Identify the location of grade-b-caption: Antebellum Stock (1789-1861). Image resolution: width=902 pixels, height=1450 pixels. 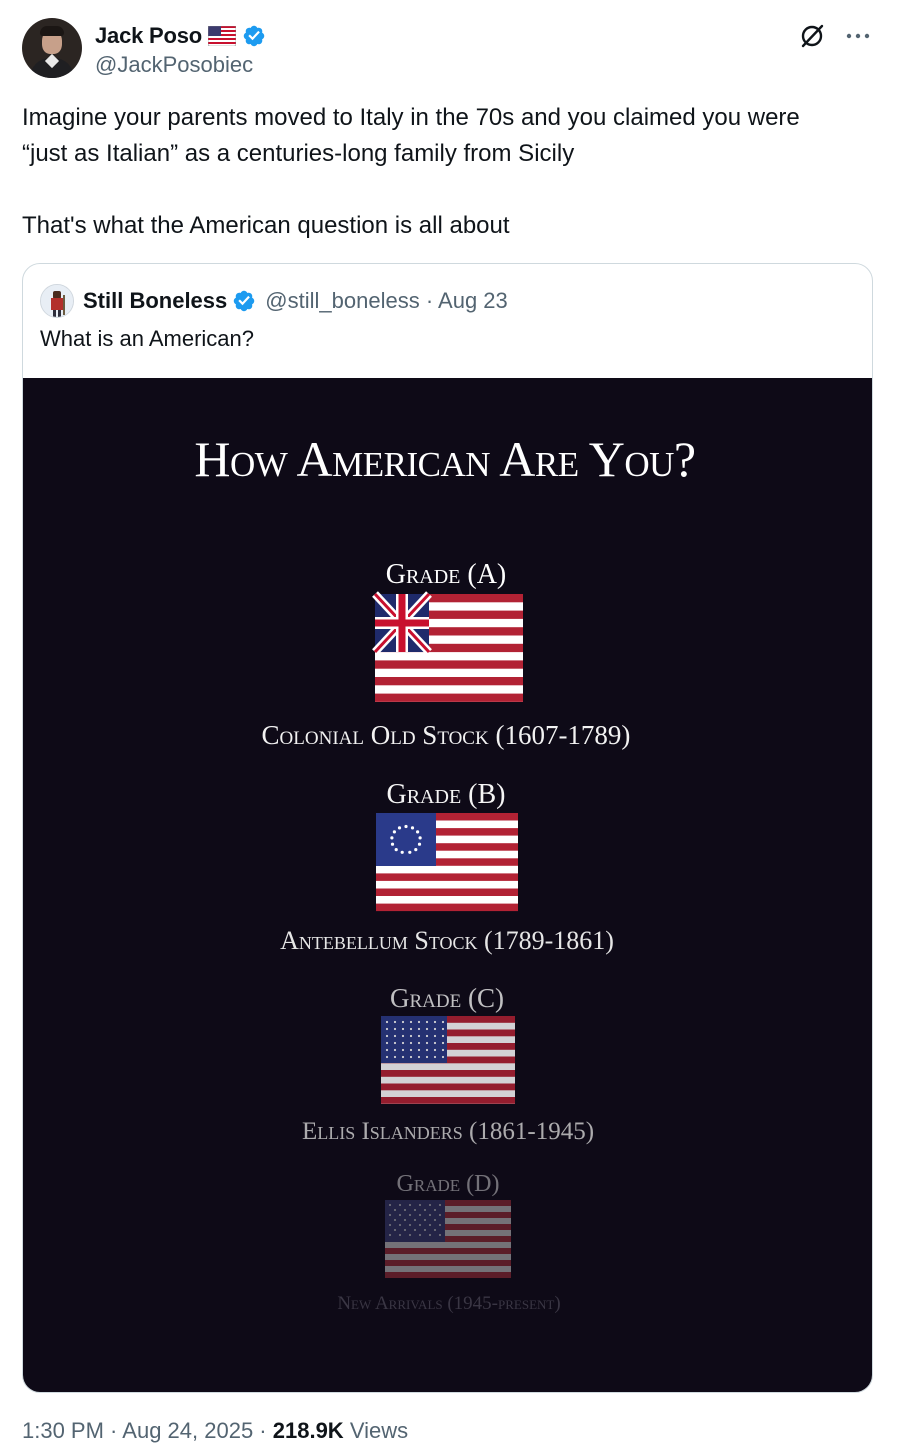
(447, 940).